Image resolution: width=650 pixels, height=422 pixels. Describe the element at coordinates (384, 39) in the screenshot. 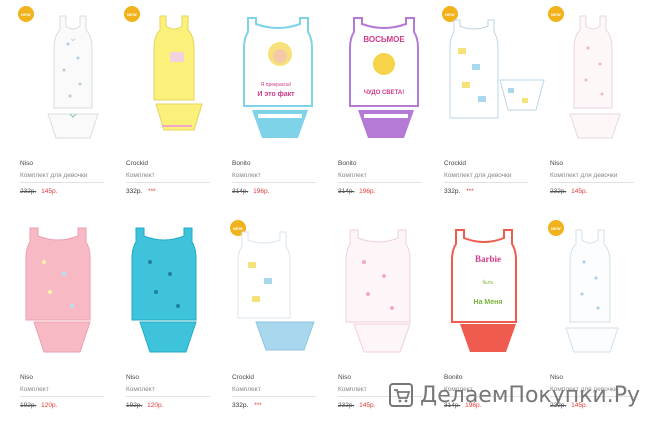

I see `print-text: ВОСЬМОЕ` at that location.